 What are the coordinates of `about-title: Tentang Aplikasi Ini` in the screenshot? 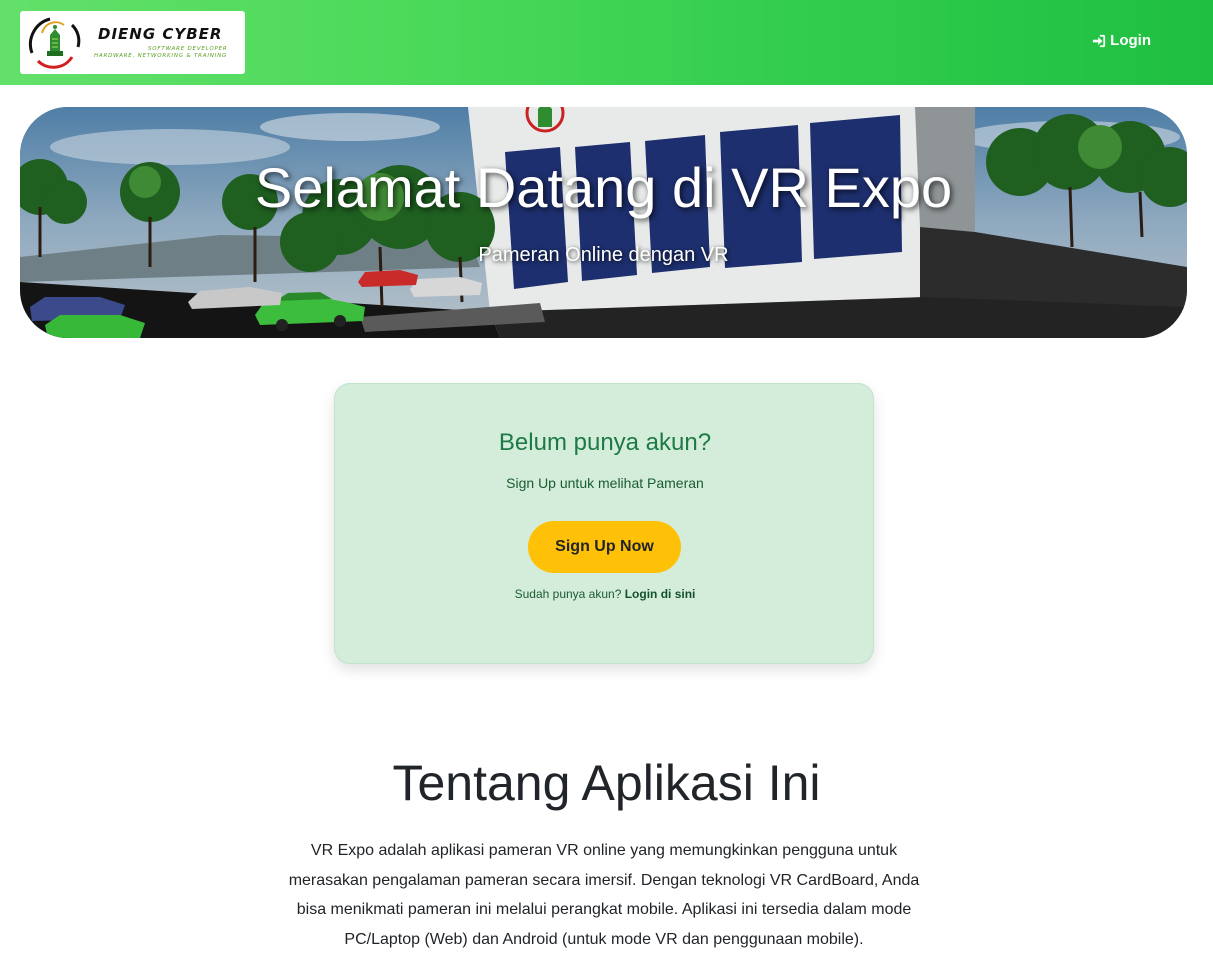 It's located at (606, 783).